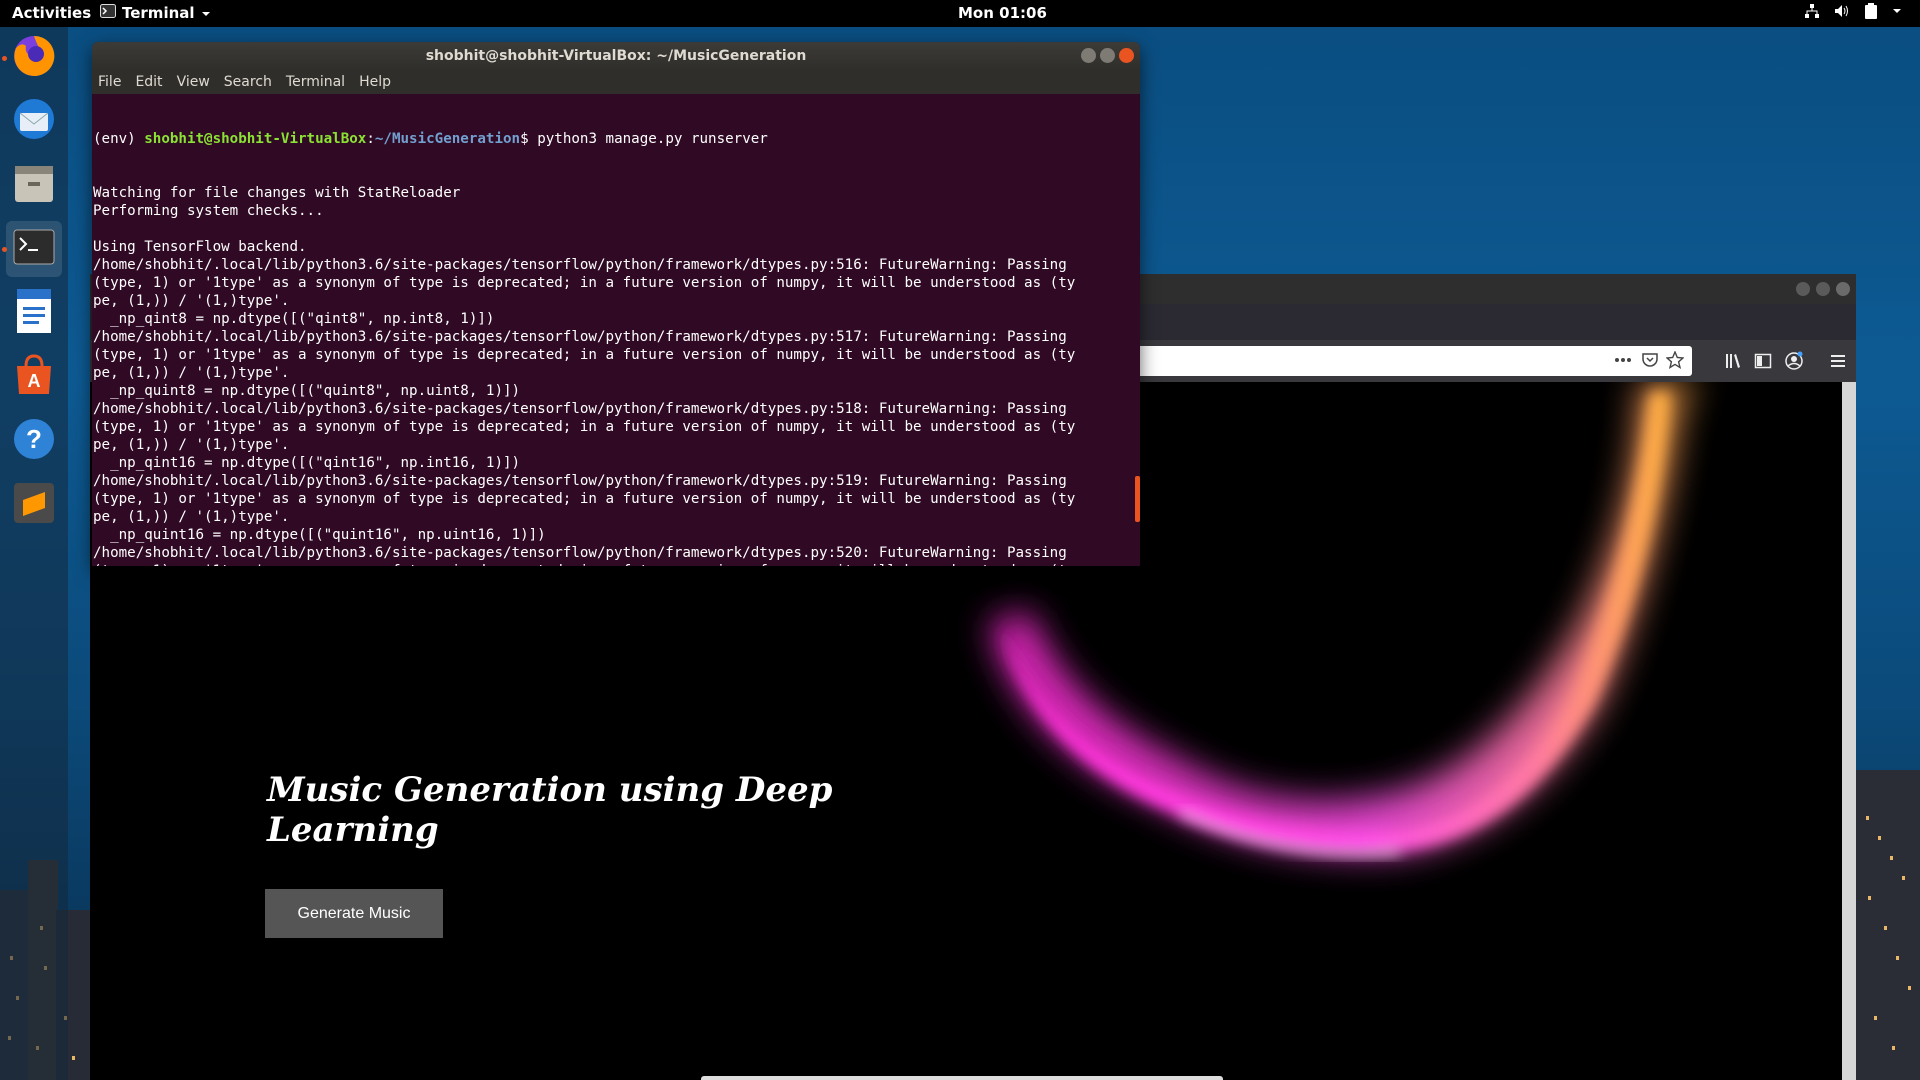  I want to click on prompt-env: (env), so click(119, 139).